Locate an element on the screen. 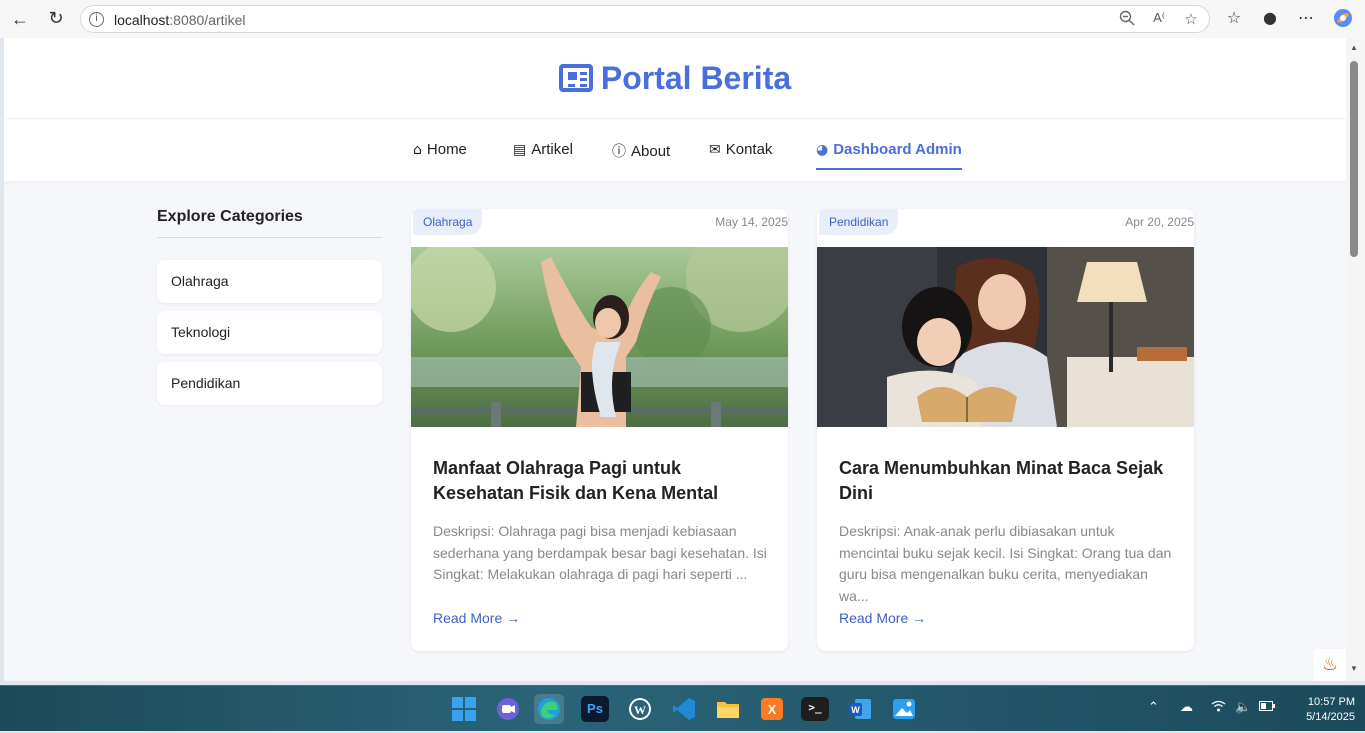  wifi-icon is located at coordinates (1218, 708).